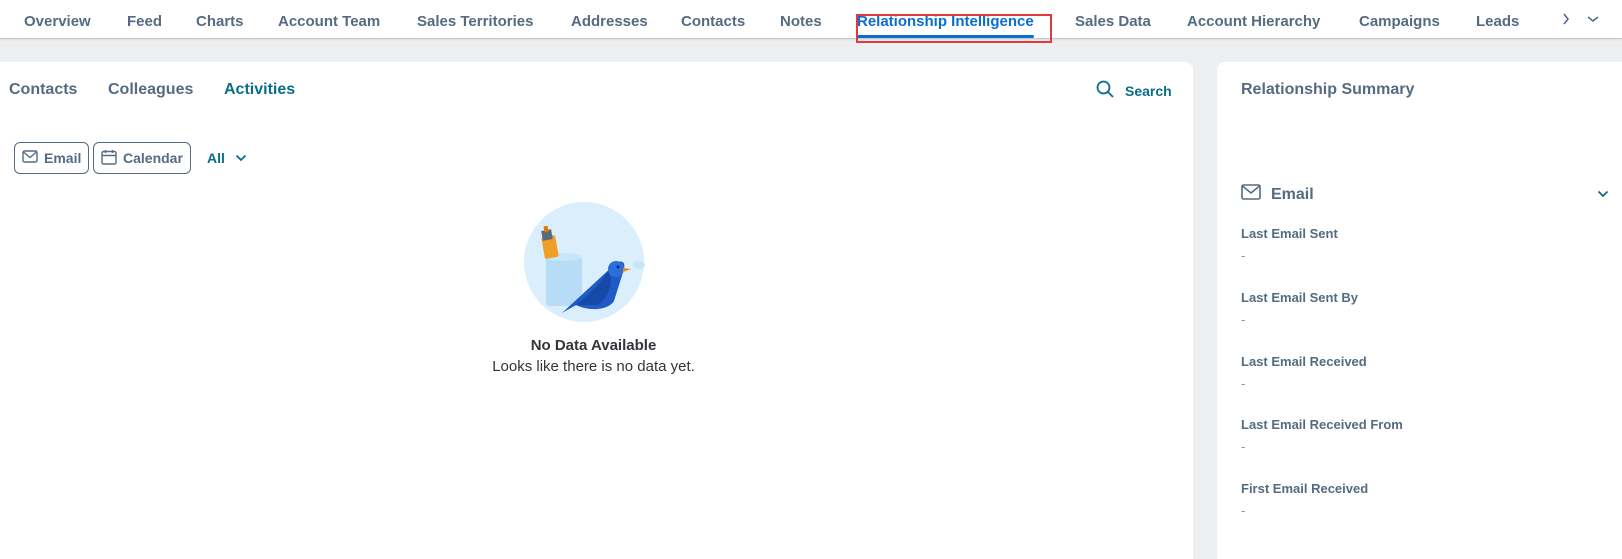 The height and width of the screenshot is (559, 1622). I want to click on tab-feed: Feed, so click(144, 21).